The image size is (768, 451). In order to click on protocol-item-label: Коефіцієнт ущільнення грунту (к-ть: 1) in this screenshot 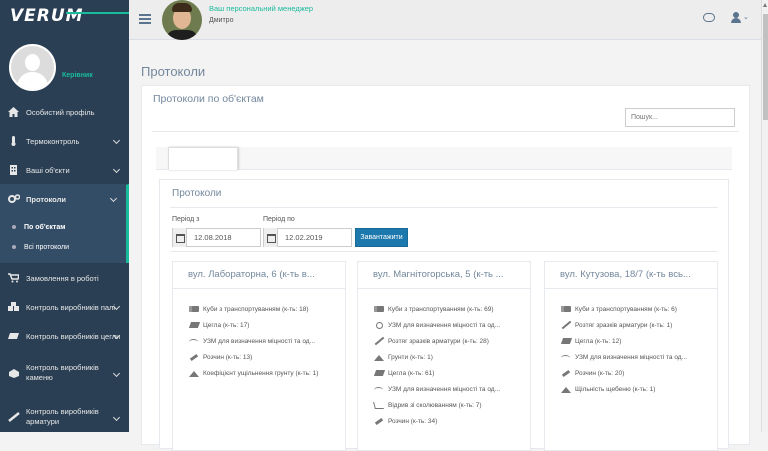, I will do `click(261, 373)`.